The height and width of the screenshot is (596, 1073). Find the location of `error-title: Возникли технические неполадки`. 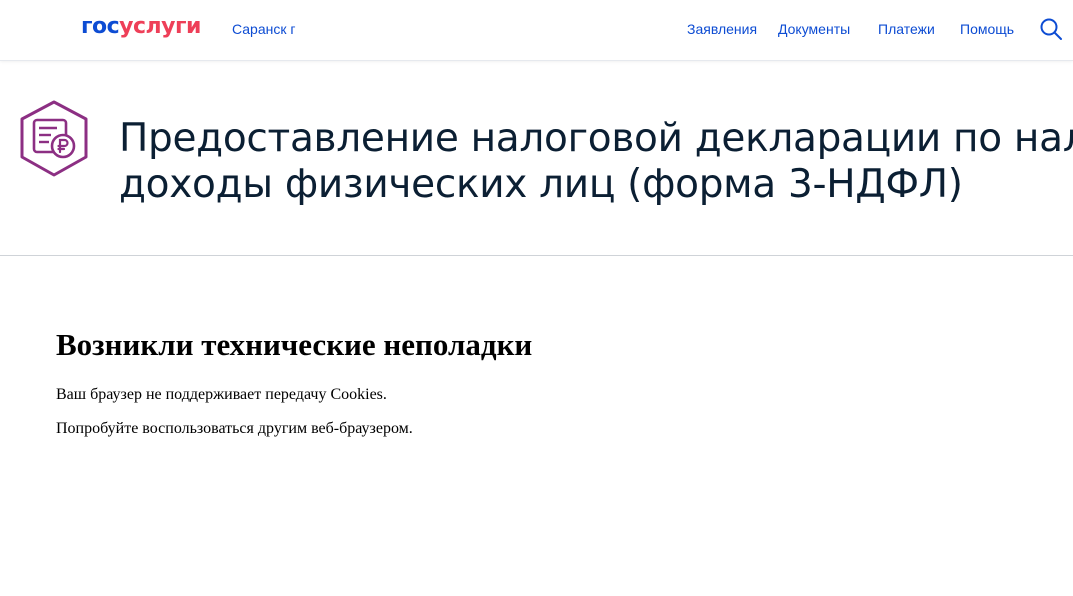

error-title: Возникли технические неполадки is located at coordinates (294, 344).